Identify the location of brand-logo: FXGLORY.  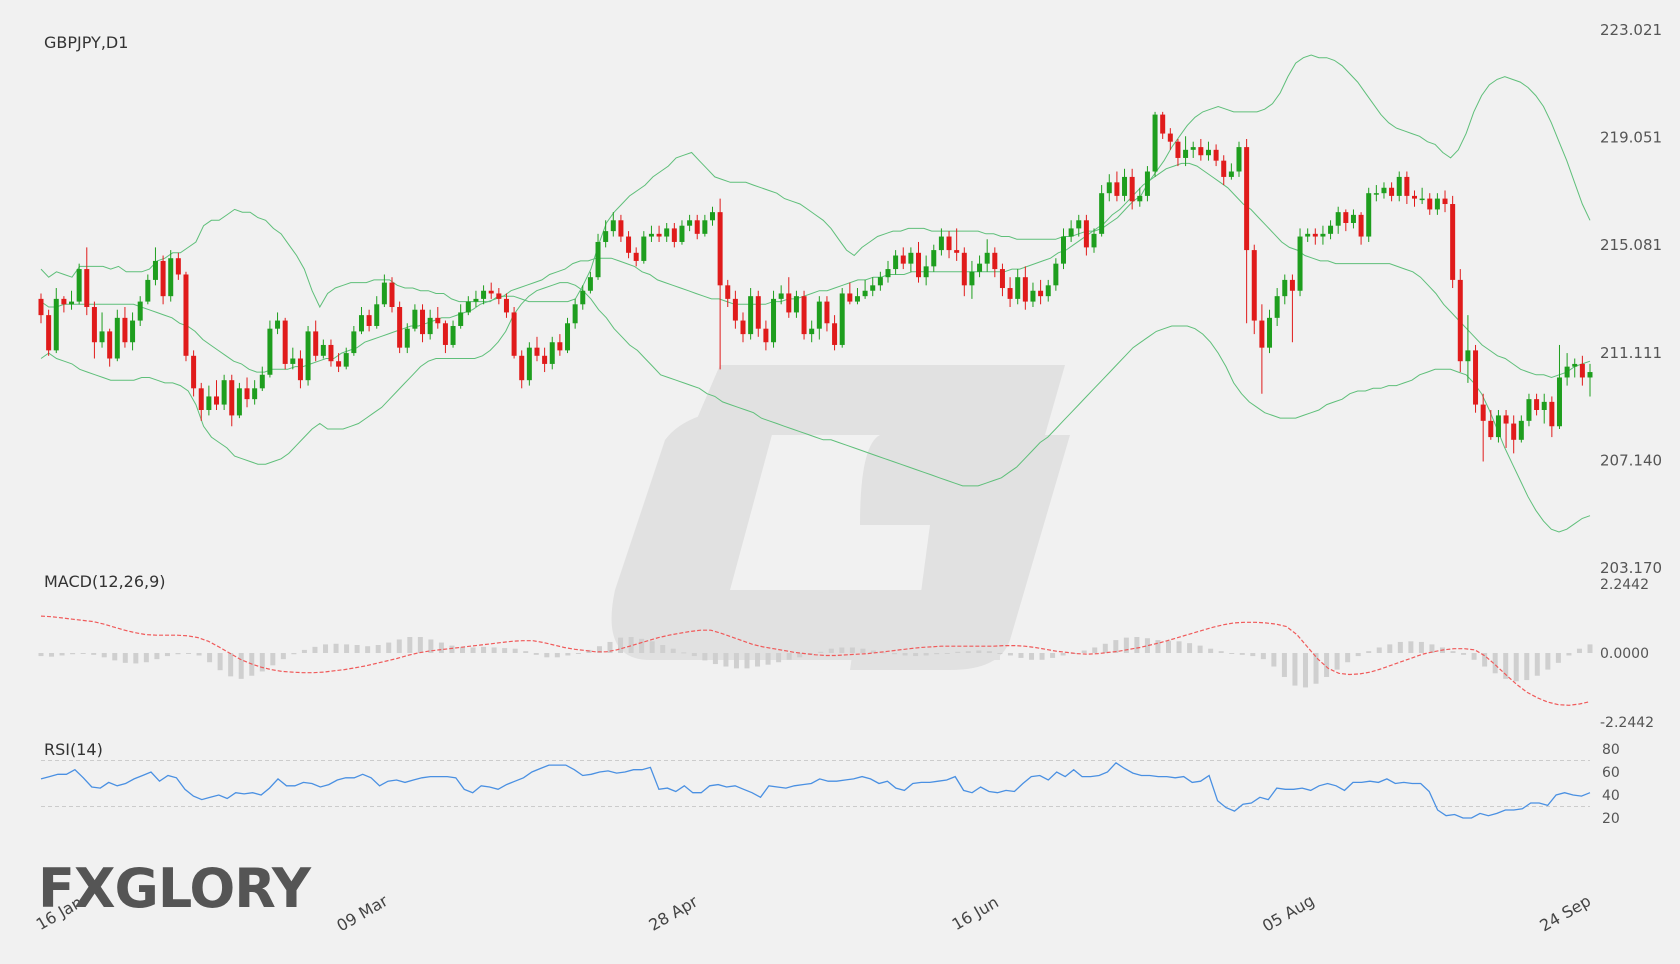
(174, 889).